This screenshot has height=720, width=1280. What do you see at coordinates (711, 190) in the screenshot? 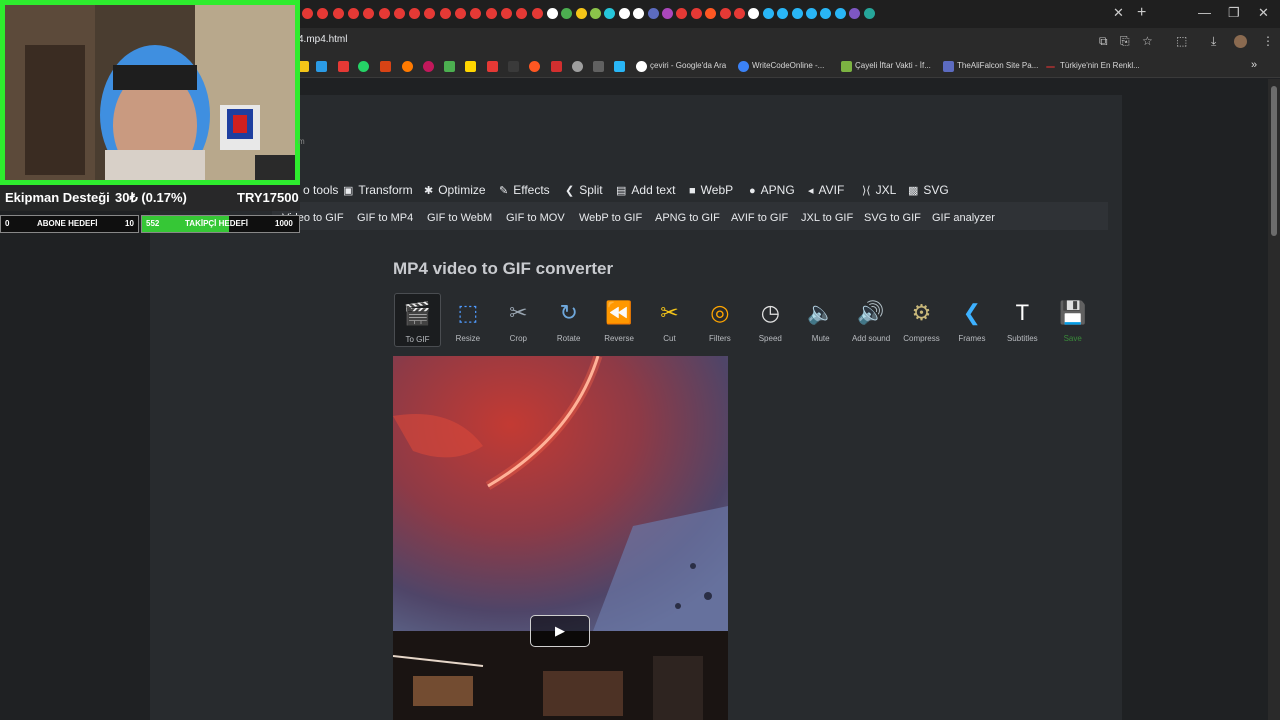
I see `nav-webp: ■ WebP` at bounding box center [711, 190].